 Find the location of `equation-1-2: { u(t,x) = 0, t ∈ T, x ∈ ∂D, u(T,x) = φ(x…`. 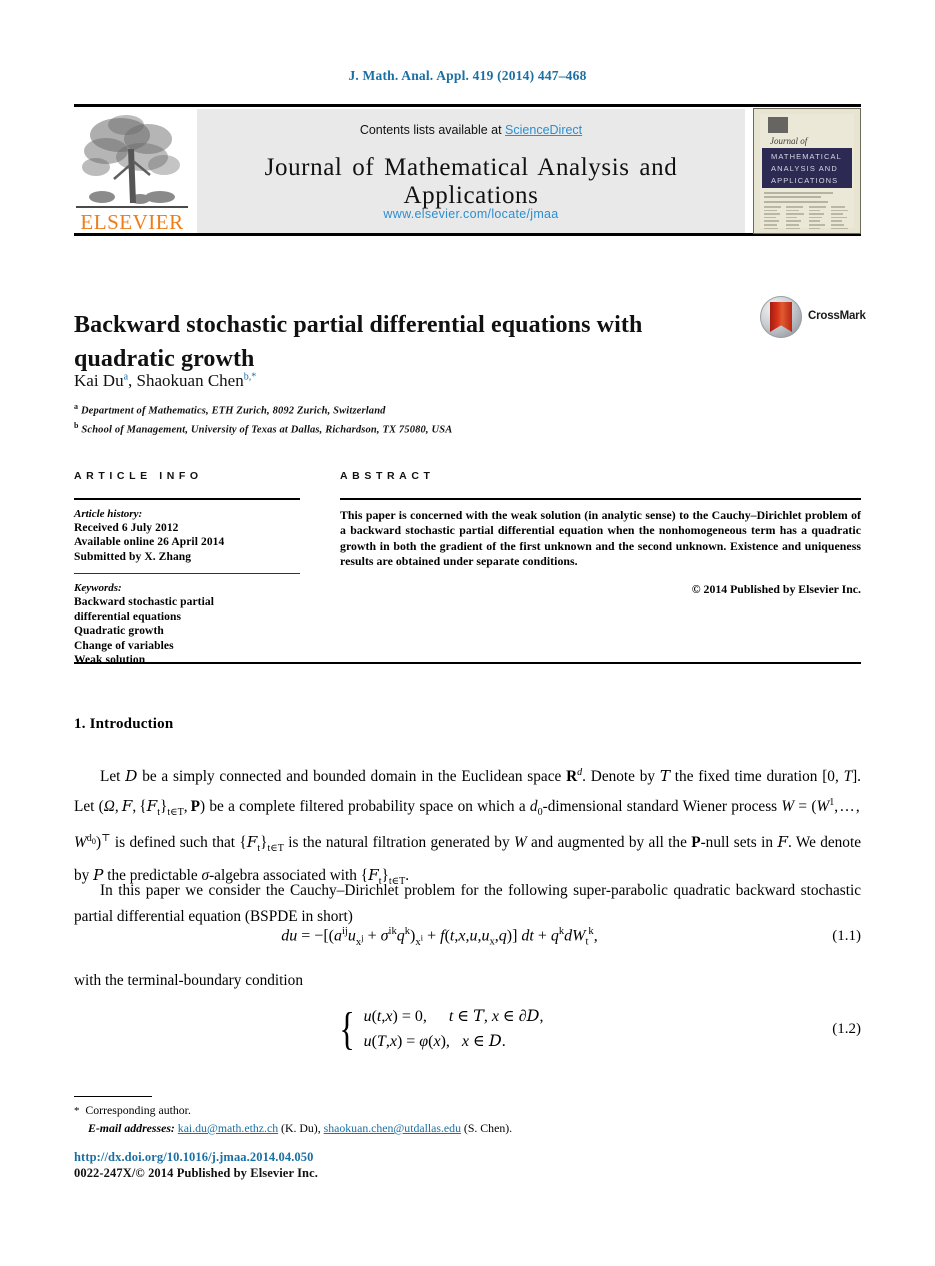

equation-1-2: { u(t,x) = 0, t ∈ T, x ∈ ∂D, u(T,x) = φ(x… is located at coordinates (467, 1029).